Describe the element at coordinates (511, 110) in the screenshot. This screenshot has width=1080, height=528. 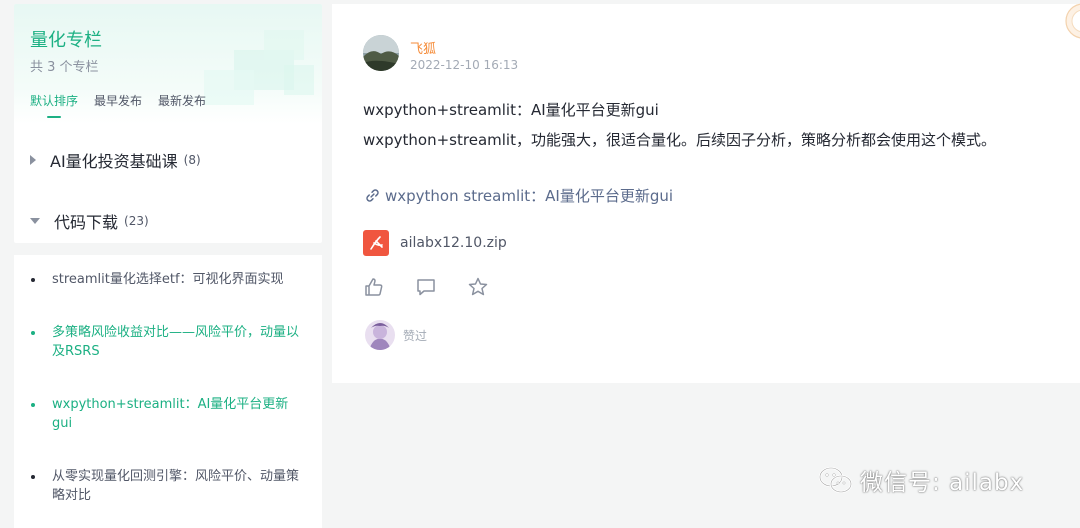
I see `post-title: wxpython+streamlit：AI量化平台更新gui` at that location.